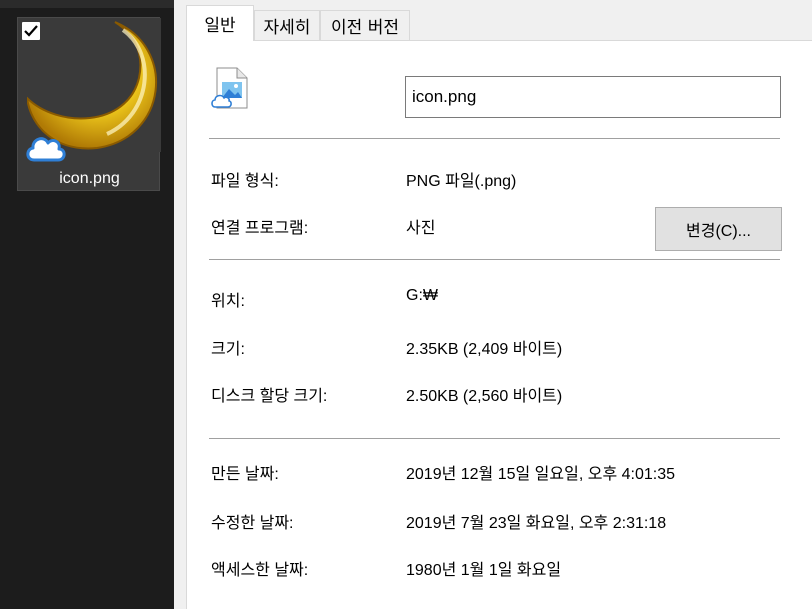  I want to click on image-file-icon, so click(231, 89).